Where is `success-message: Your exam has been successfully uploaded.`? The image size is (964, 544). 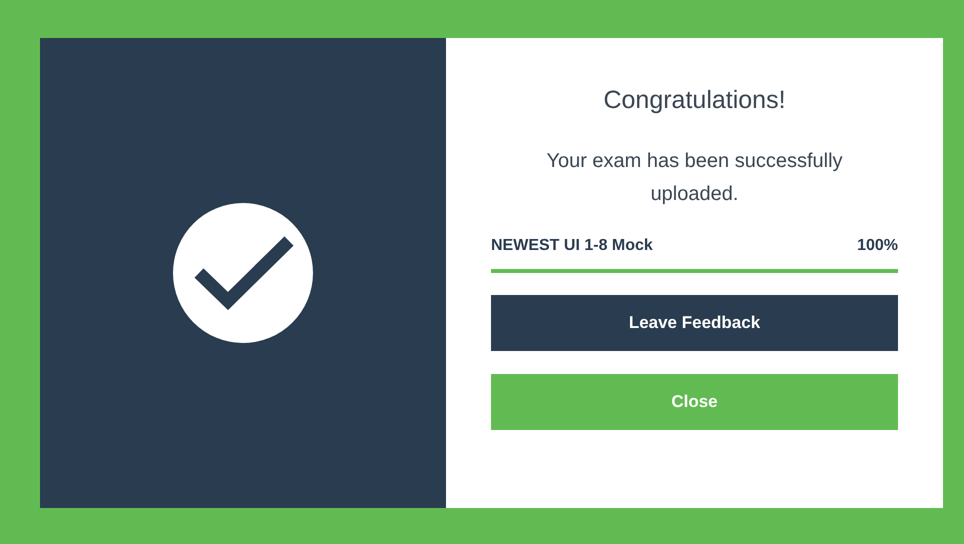
success-message: Your exam has been successfully uploaded. is located at coordinates (694, 178).